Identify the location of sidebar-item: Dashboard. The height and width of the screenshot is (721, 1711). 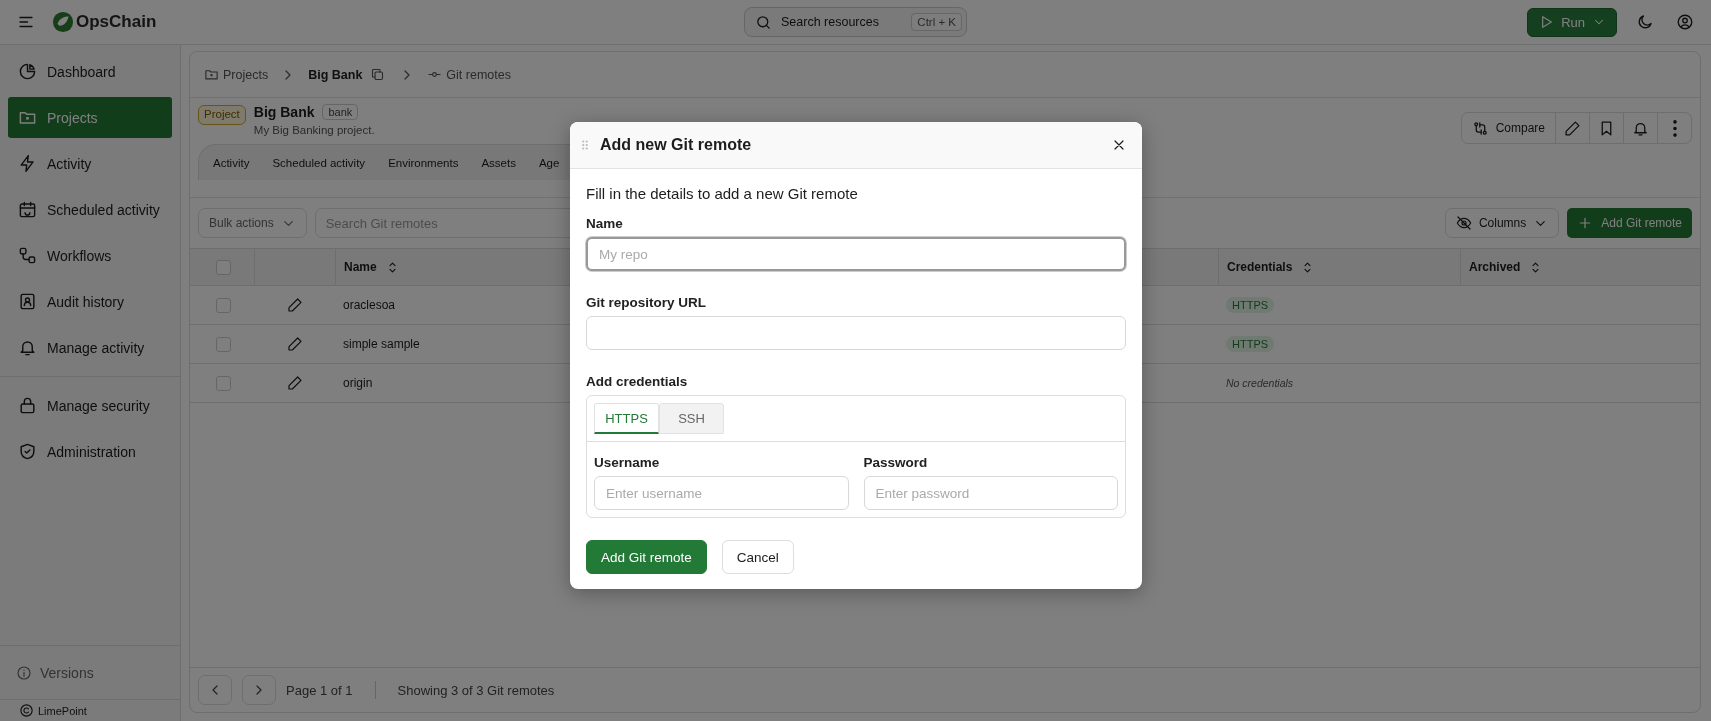
(90, 71).